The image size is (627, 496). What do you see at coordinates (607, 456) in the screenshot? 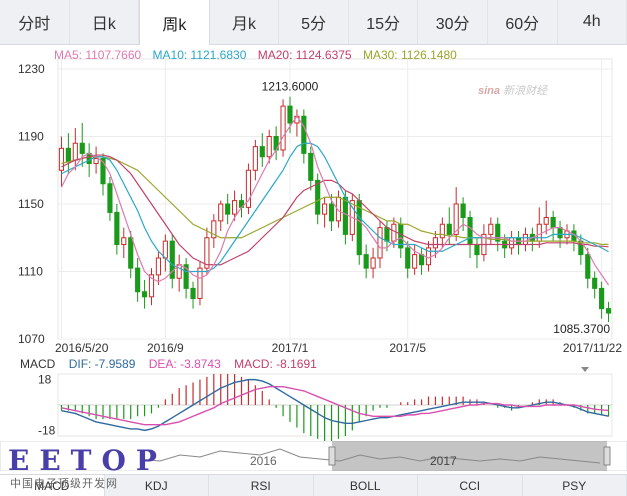
I see `navigator-handle-right` at bounding box center [607, 456].